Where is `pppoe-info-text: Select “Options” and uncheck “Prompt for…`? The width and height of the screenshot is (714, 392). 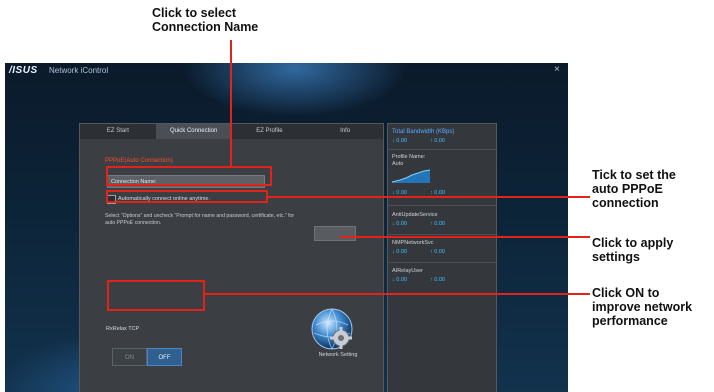
pppoe-info-text: Select “Options” and uncheck “Prompt for… is located at coordinates (200, 219).